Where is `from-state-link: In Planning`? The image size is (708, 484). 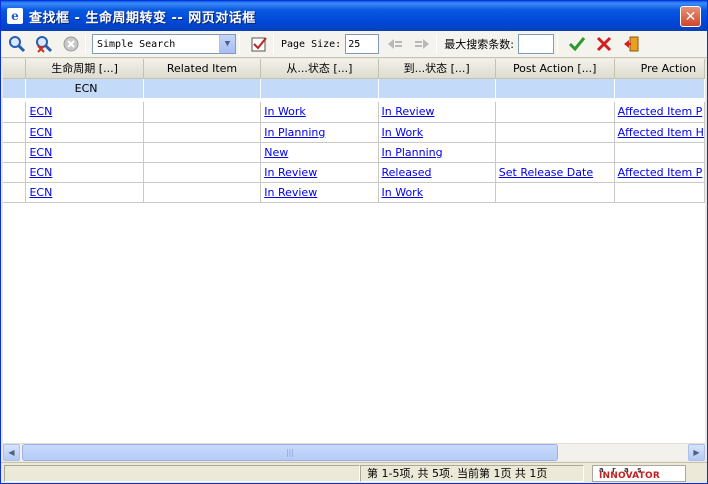 from-state-link: In Planning is located at coordinates (294, 132).